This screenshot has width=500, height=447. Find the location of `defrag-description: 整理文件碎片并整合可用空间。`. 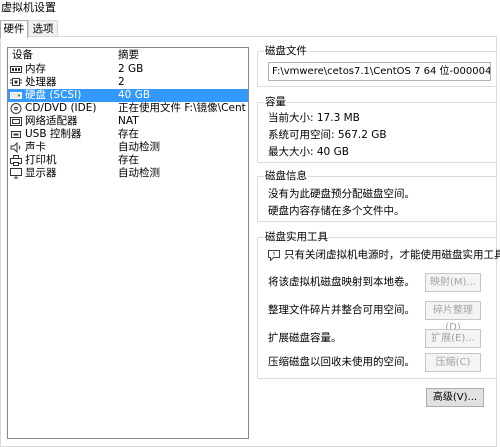

defrag-description: 整理文件碎片并整合可用空间。 is located at coordinates (341, 310).